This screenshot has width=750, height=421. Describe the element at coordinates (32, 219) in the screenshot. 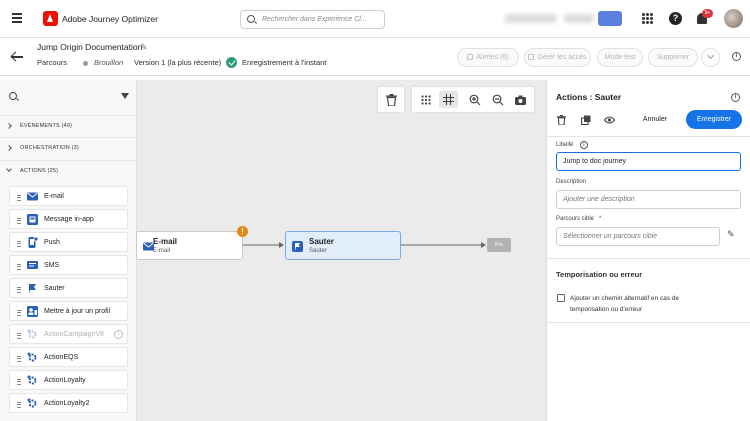

I see `in-app-message-icon` at that location.